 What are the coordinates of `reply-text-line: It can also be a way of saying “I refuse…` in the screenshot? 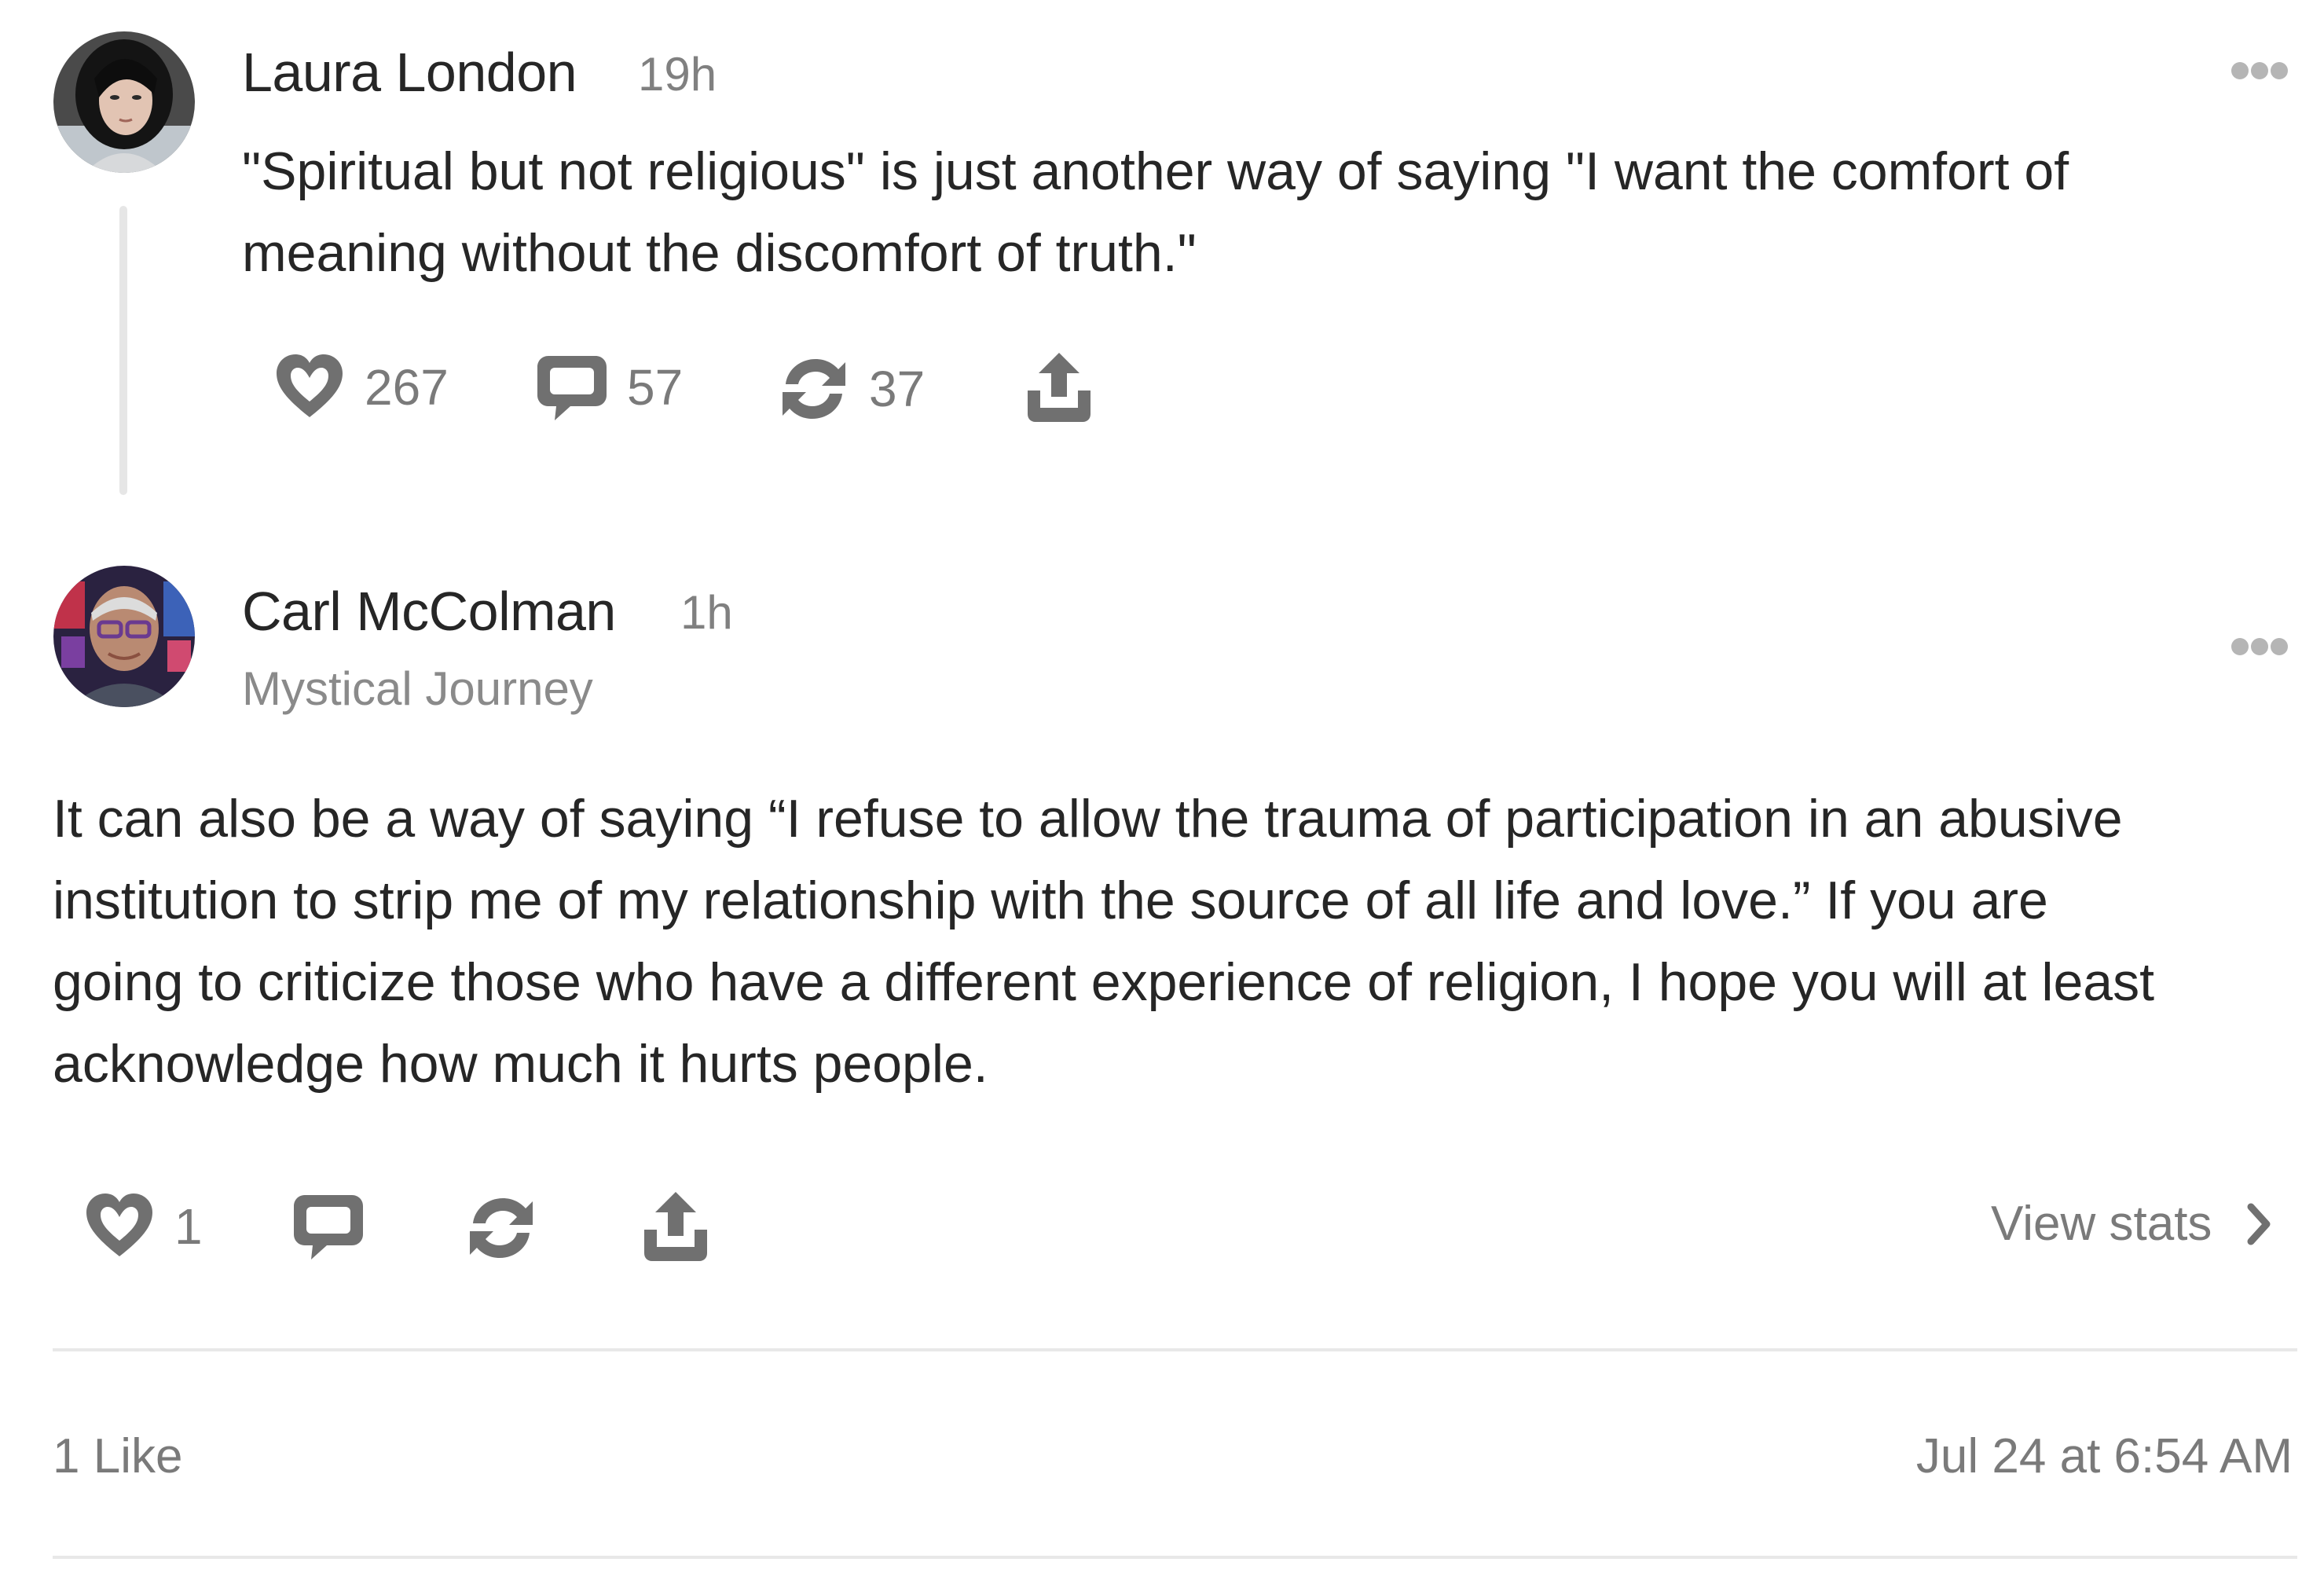 It's located at (1088, 819).